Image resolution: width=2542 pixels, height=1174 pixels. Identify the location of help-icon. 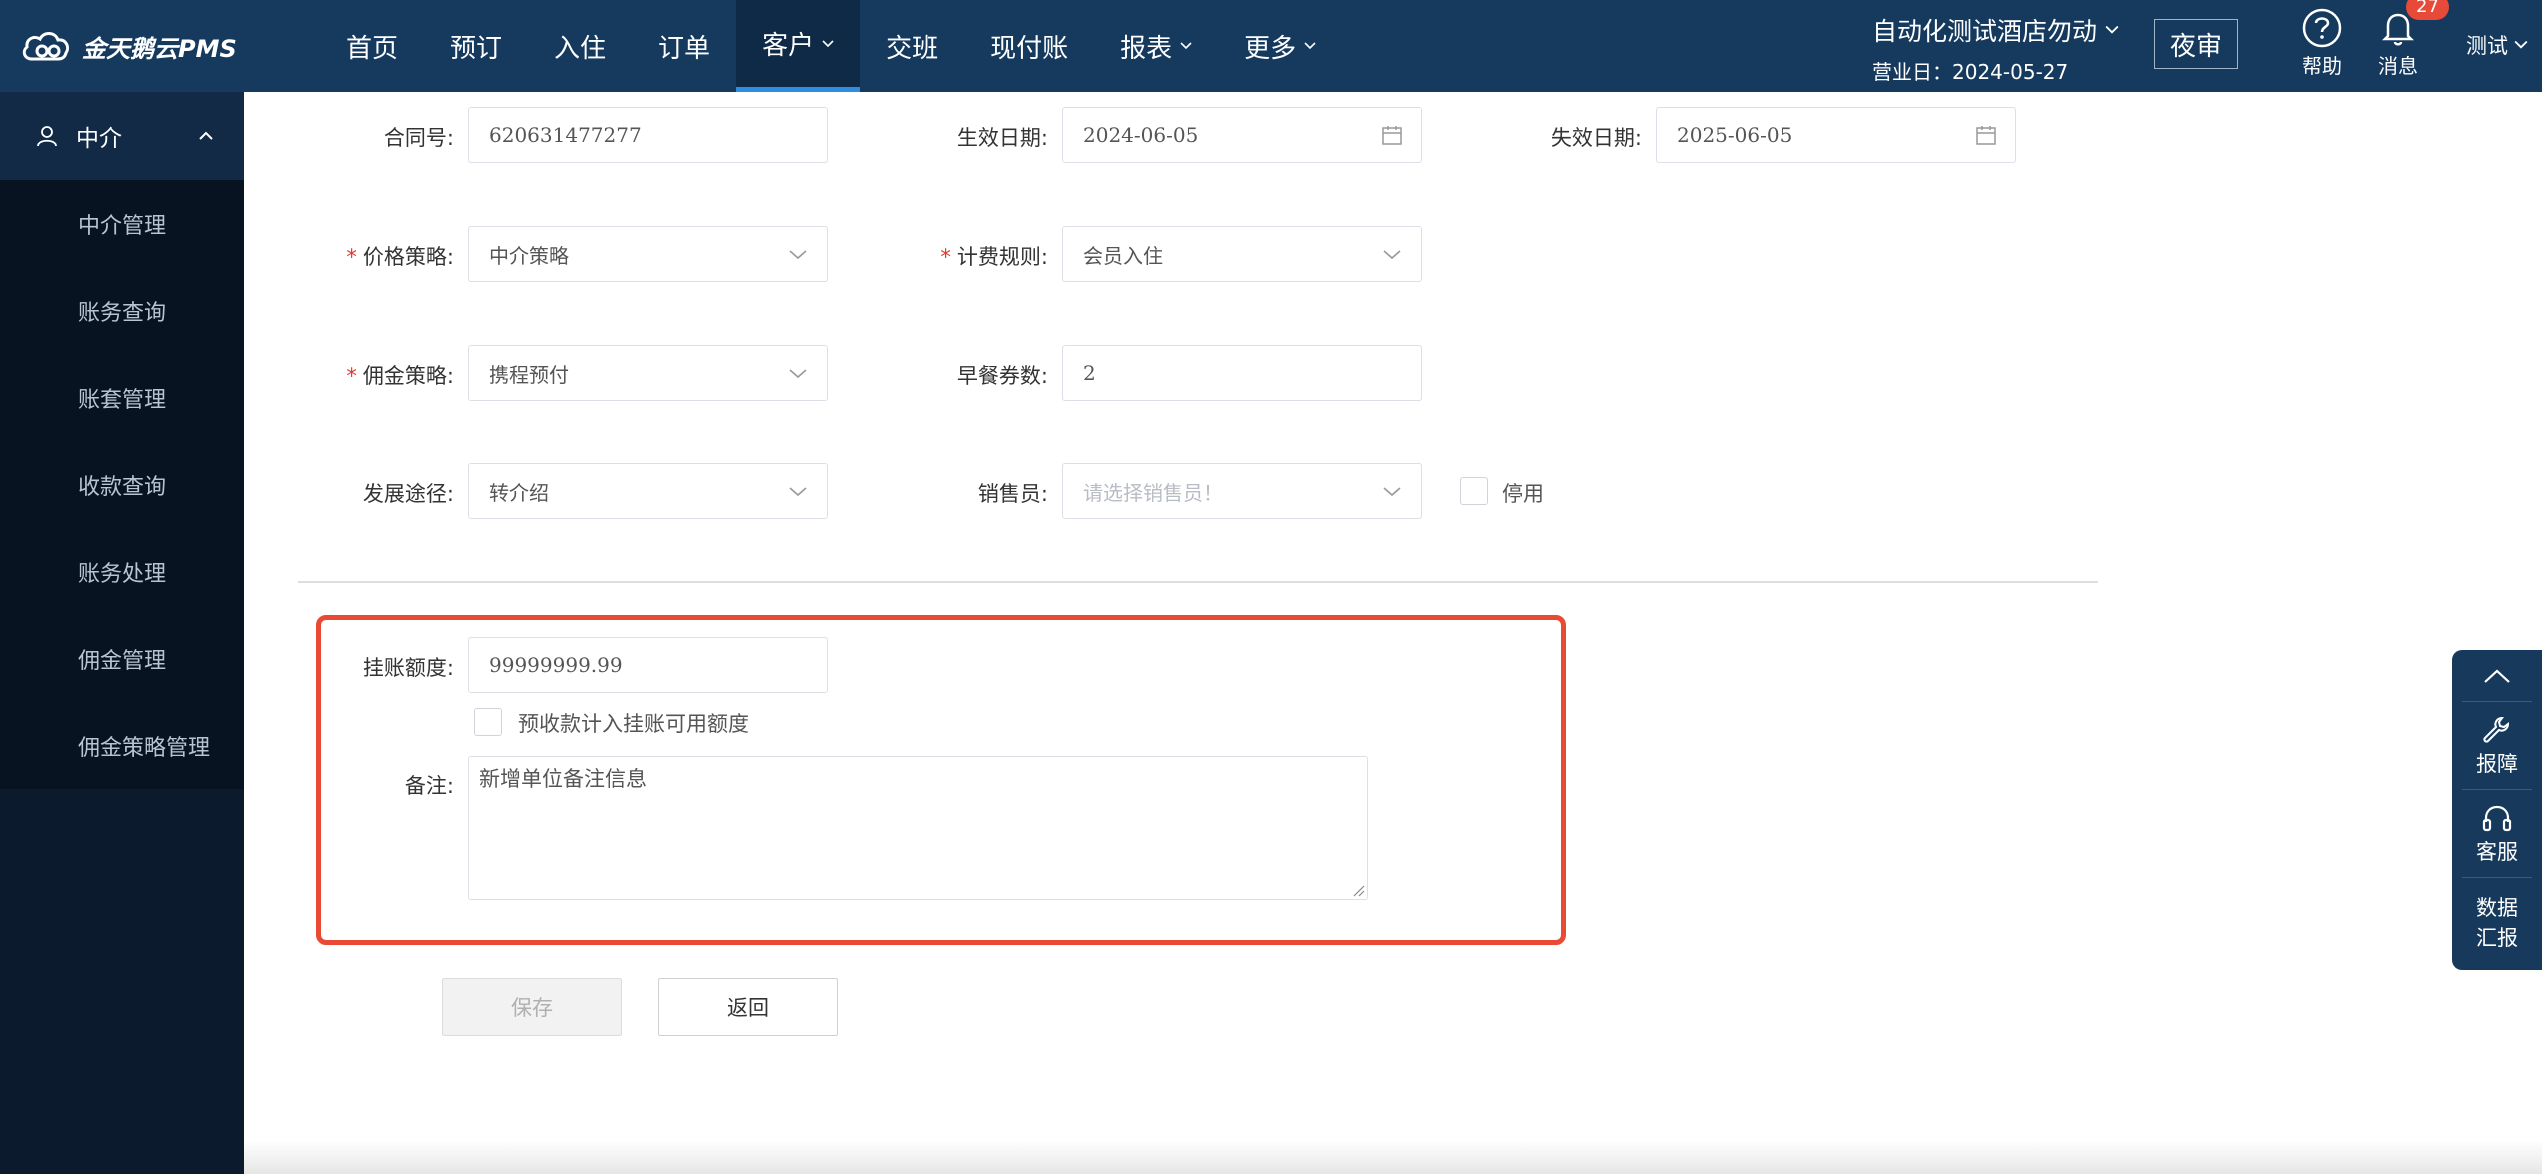
(2322, 28).